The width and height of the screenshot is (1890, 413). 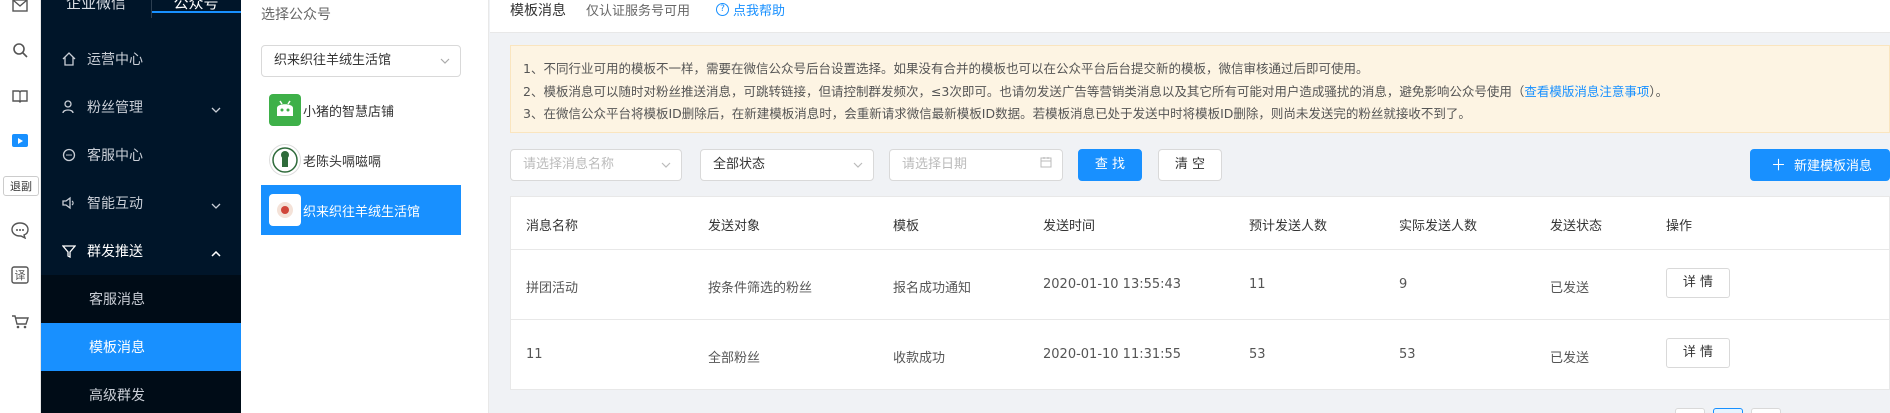 I want to click on notice-guide-link: 查看模版消息注意事项, so click(x=1586, y=91).